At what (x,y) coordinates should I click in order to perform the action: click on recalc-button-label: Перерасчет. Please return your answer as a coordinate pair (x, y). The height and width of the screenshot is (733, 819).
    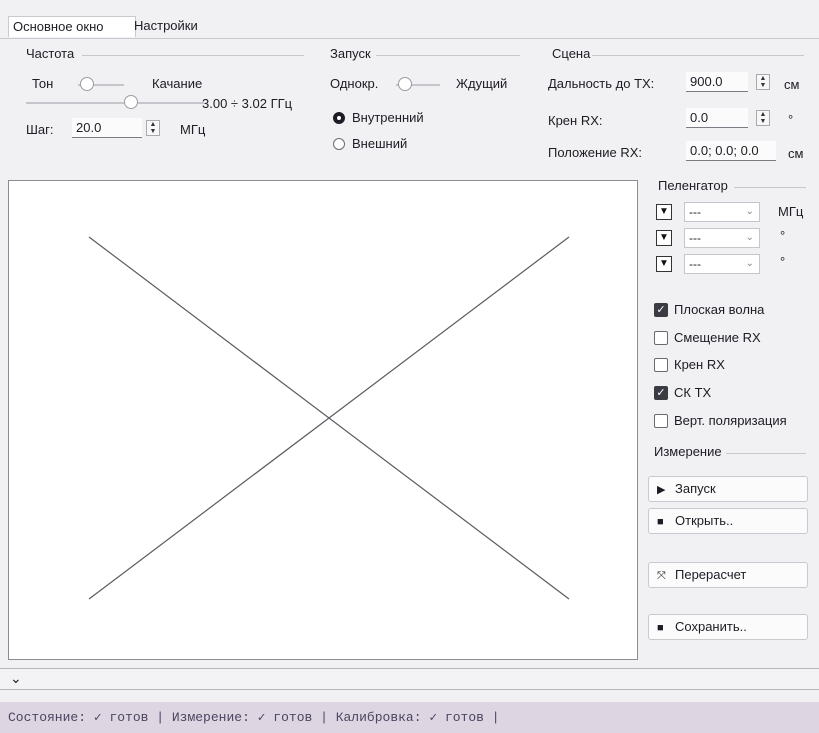
    Looking at the image, I should click on (711, 574).